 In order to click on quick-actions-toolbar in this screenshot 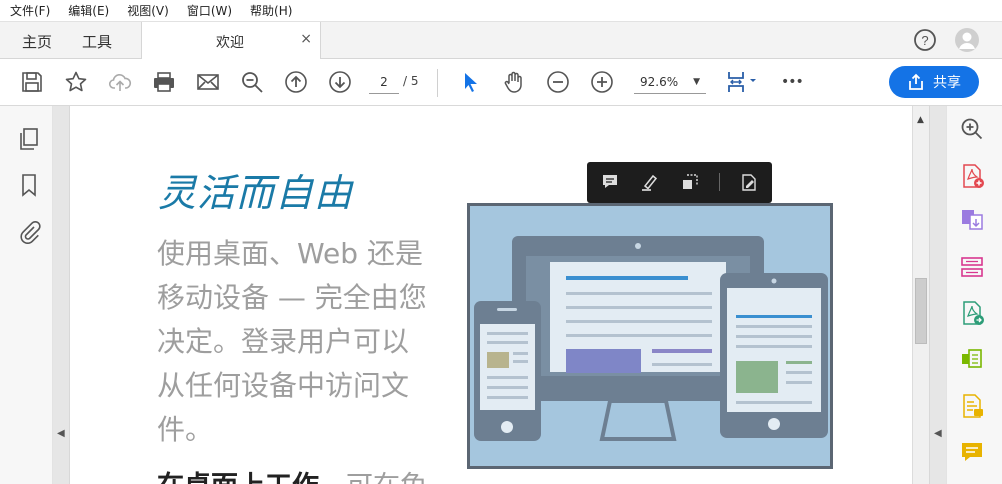, I will do `click(679, 182)`.